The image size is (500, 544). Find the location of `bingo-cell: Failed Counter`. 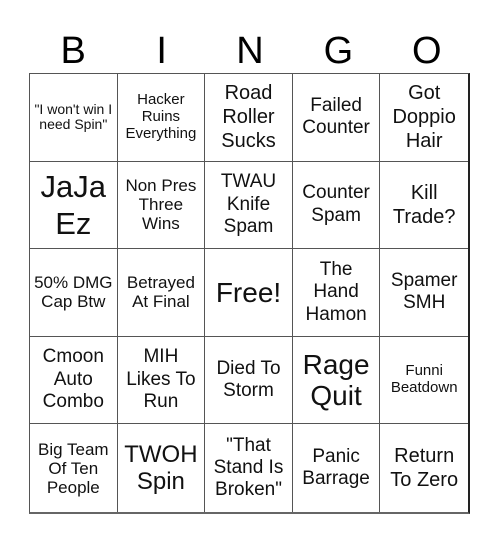

bingo-cell: Failed Counter is located at coordinates (336, 118).